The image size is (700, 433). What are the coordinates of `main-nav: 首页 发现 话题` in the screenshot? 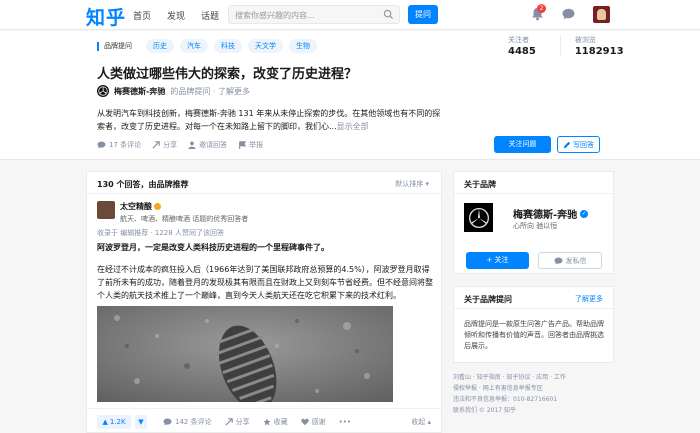 It's located at (176, 15).